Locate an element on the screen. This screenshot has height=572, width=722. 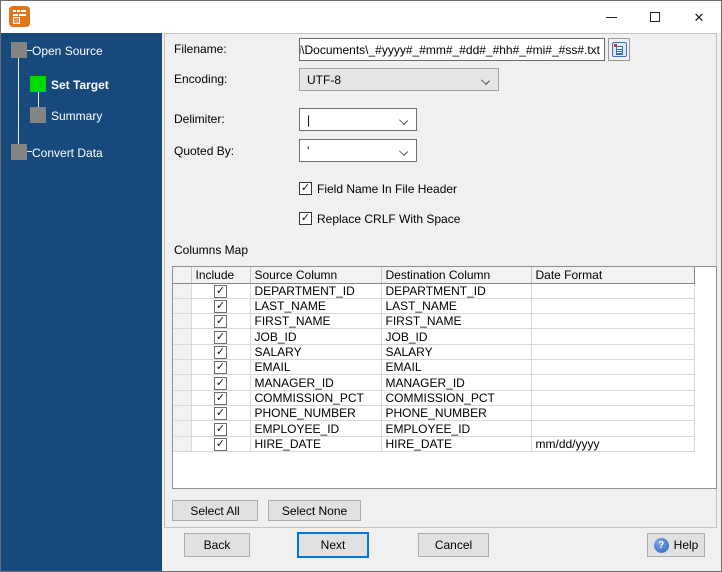
encoding-value: UTF-8 is located at coordinates (324, 79).